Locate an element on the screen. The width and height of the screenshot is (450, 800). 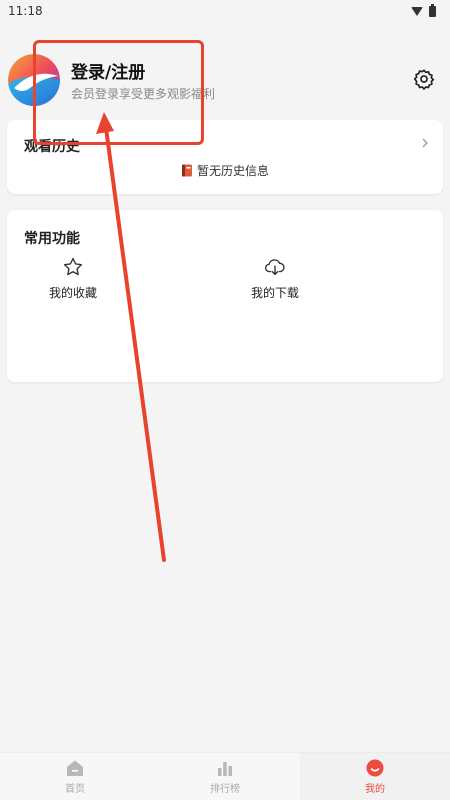
smile-icon is located at coordinates (375, 768).